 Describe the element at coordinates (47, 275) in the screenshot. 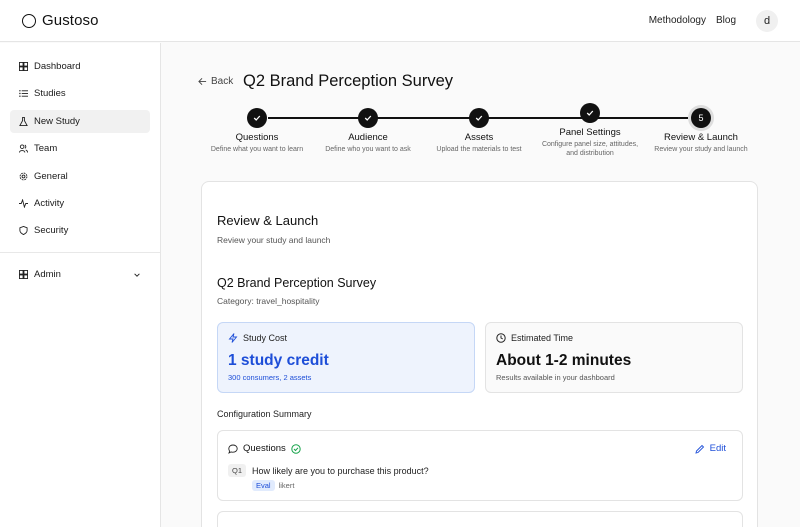

I see `sidebar-item-label: Admin` at that location.